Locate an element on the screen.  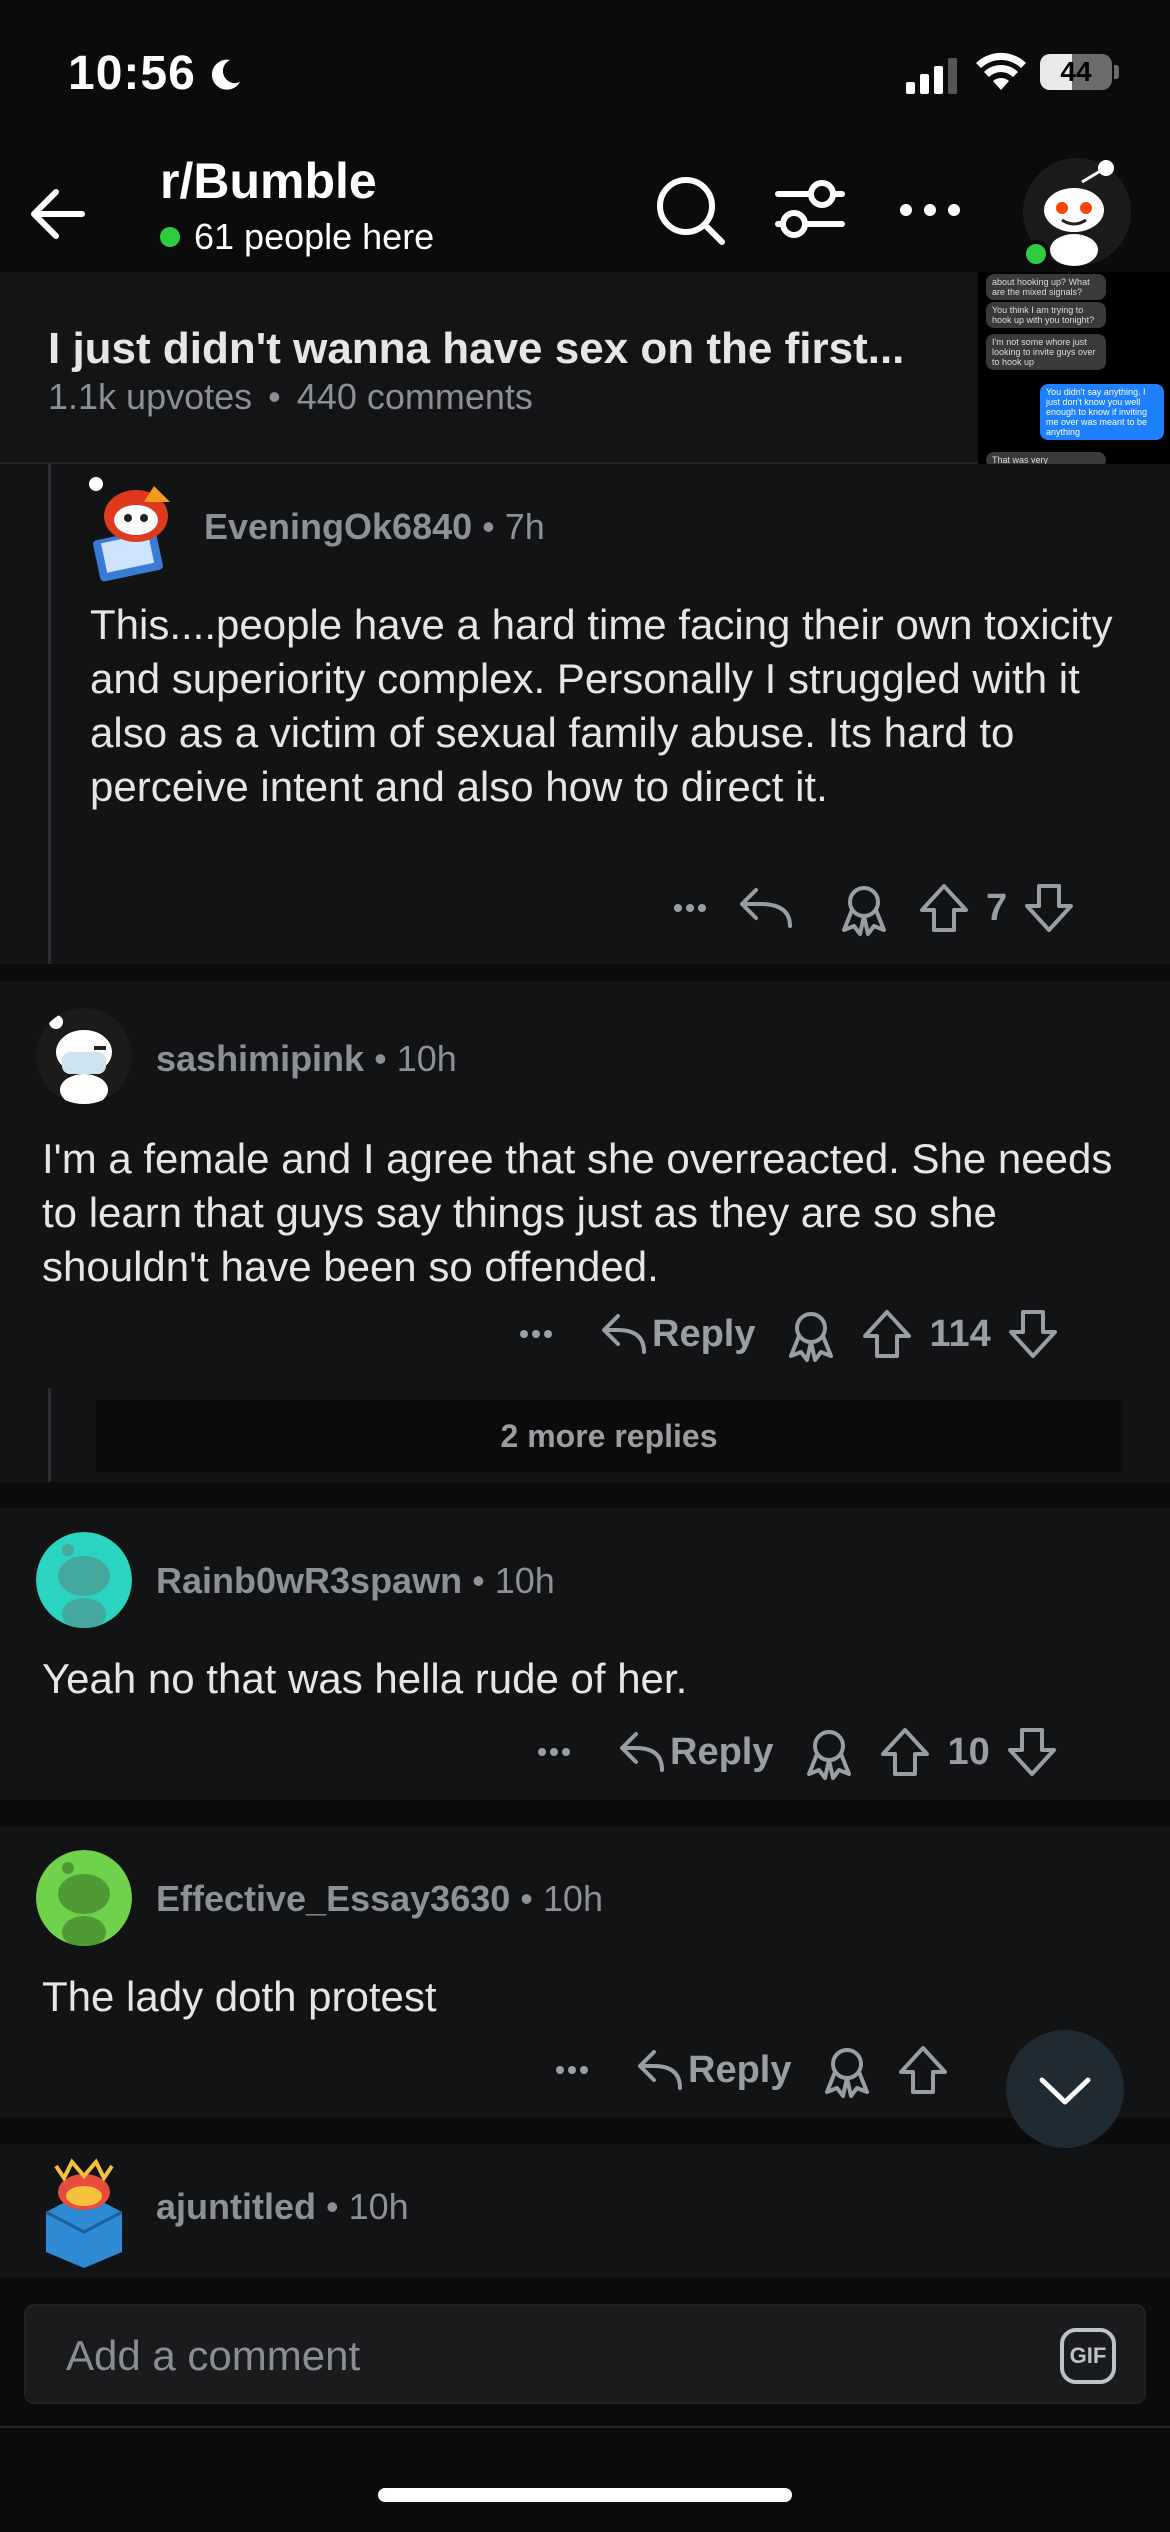
comment-author: Rainb0wR3spawn • 10h is located at coordinates (355, 1581).